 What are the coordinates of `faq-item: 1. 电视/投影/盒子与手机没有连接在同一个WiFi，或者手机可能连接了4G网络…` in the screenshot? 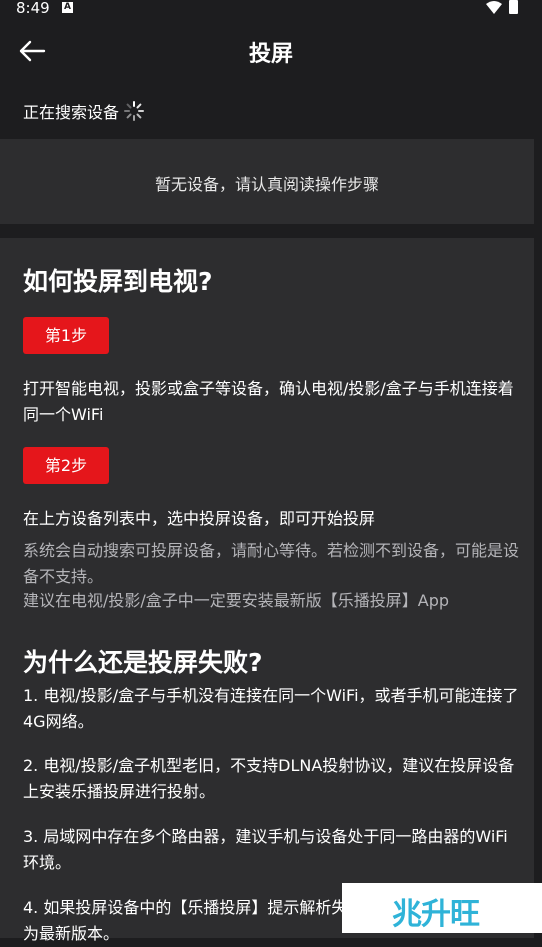 It's located at (271, 708).